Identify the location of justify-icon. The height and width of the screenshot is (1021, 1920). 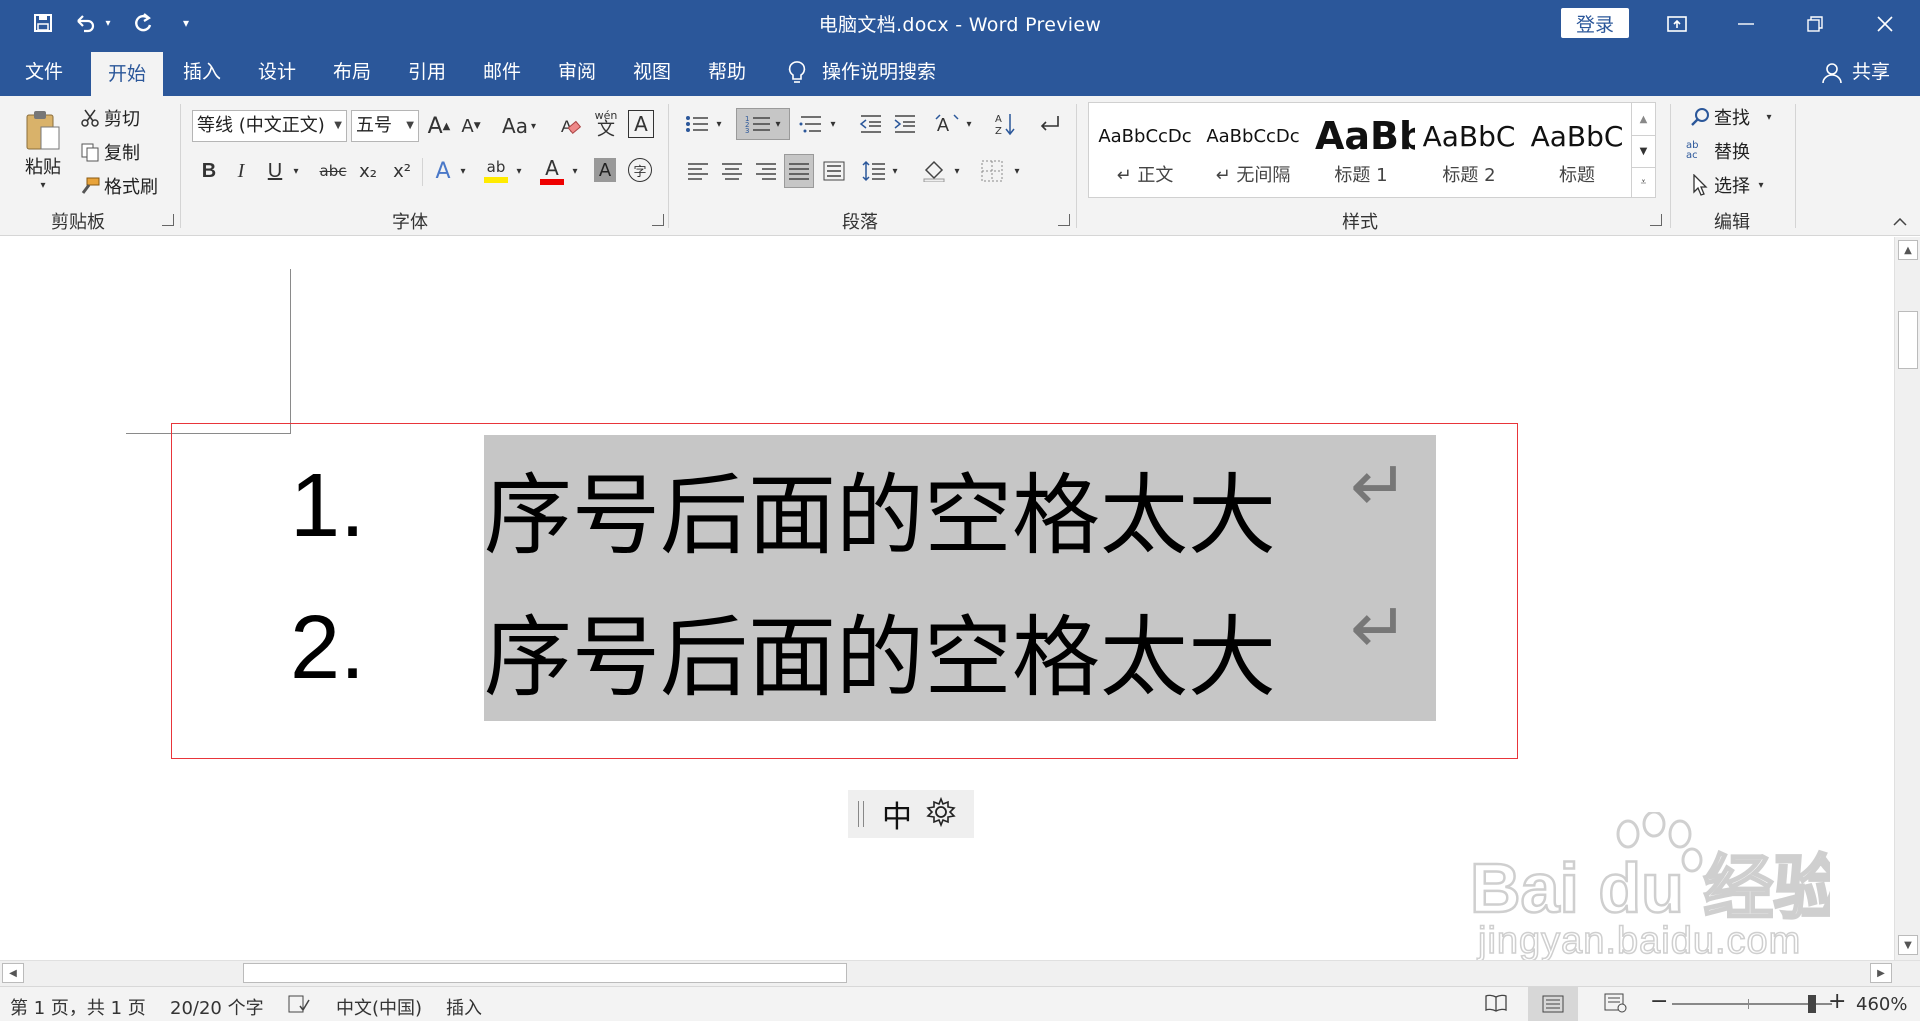
(799, 171).